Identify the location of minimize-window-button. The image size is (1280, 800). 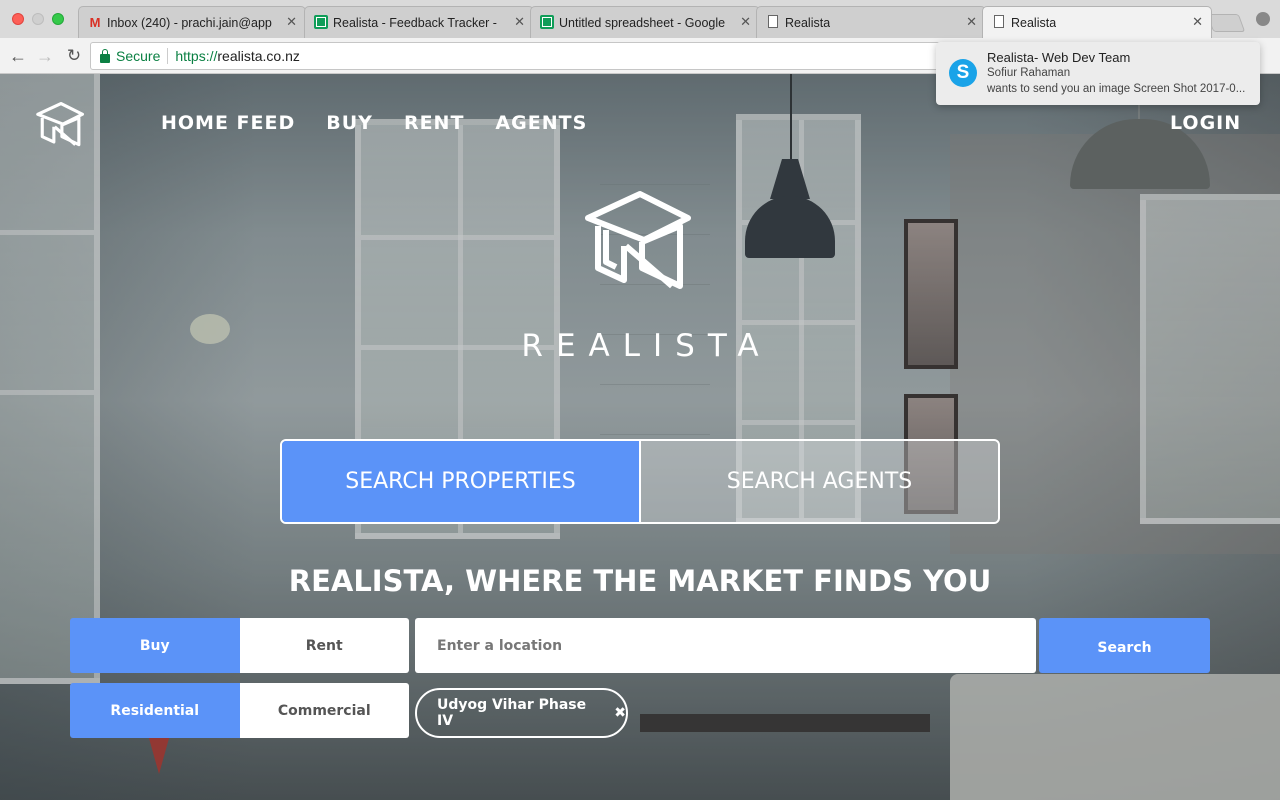
(38, 19).